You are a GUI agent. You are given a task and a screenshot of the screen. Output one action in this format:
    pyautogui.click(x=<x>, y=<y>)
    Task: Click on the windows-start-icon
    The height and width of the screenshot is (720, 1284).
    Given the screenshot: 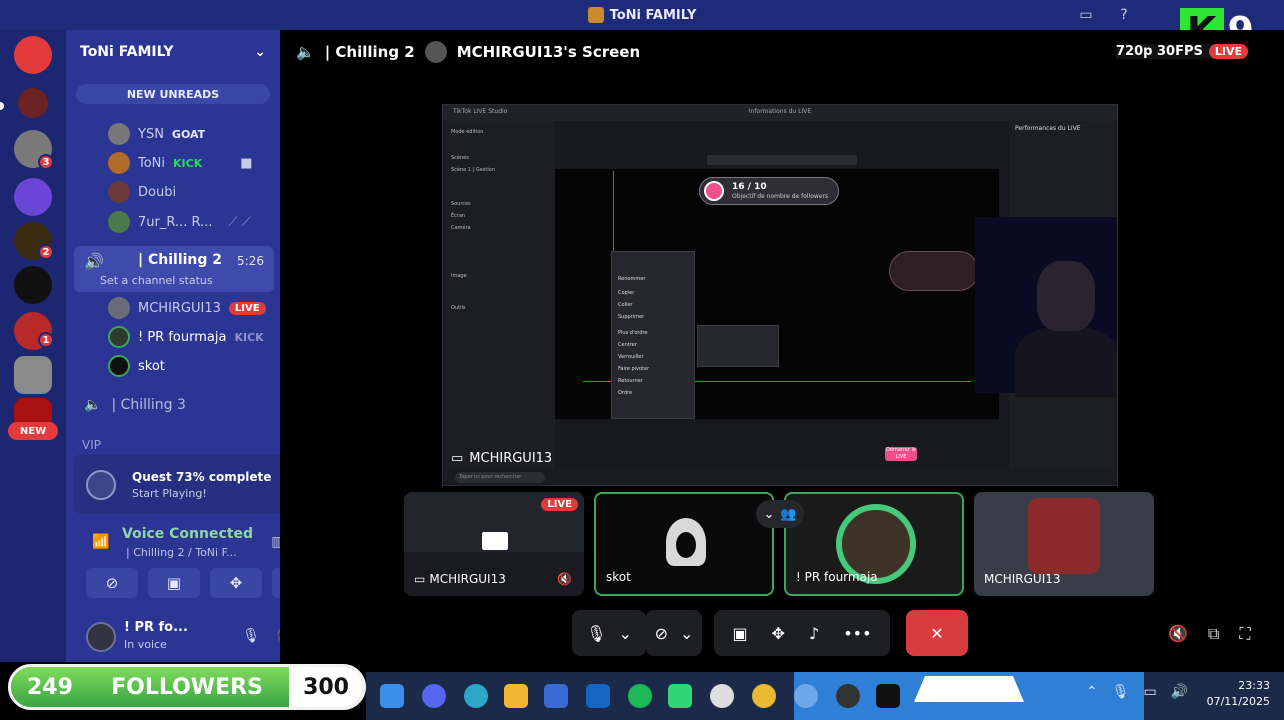 What is the action you would take?
    pyautogui.click(x=392, y=696)
    